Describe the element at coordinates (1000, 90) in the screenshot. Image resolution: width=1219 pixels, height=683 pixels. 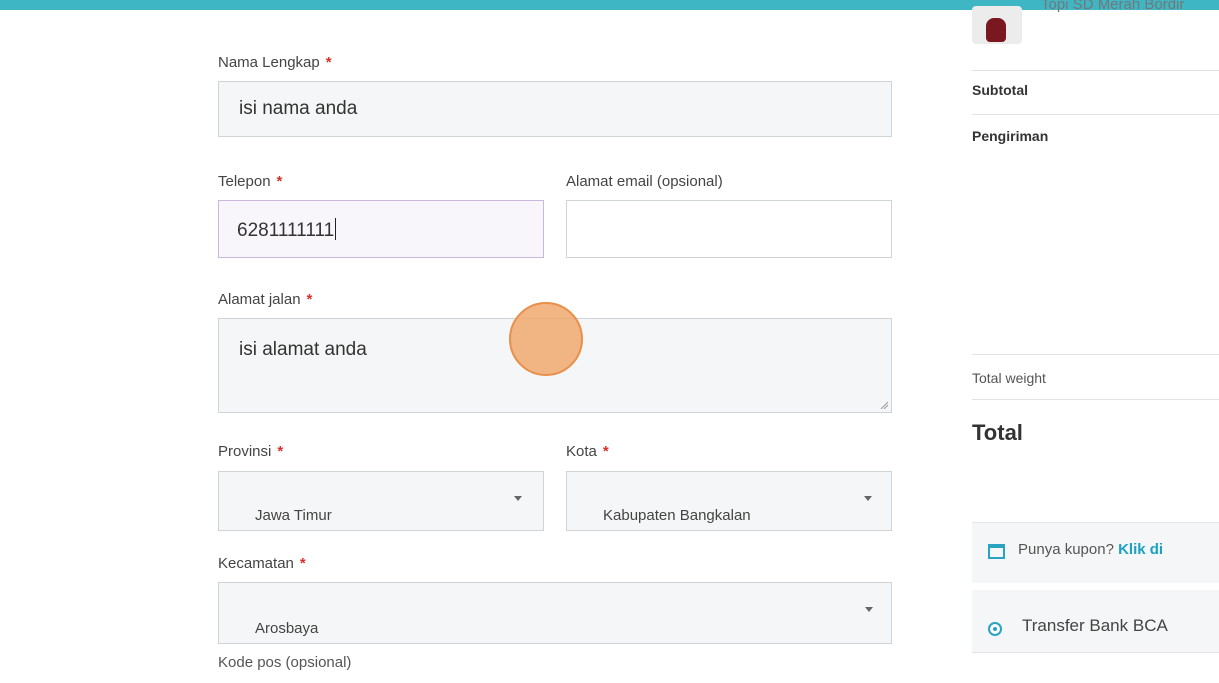
I see `subtotal-label: Subtotal` at that location.